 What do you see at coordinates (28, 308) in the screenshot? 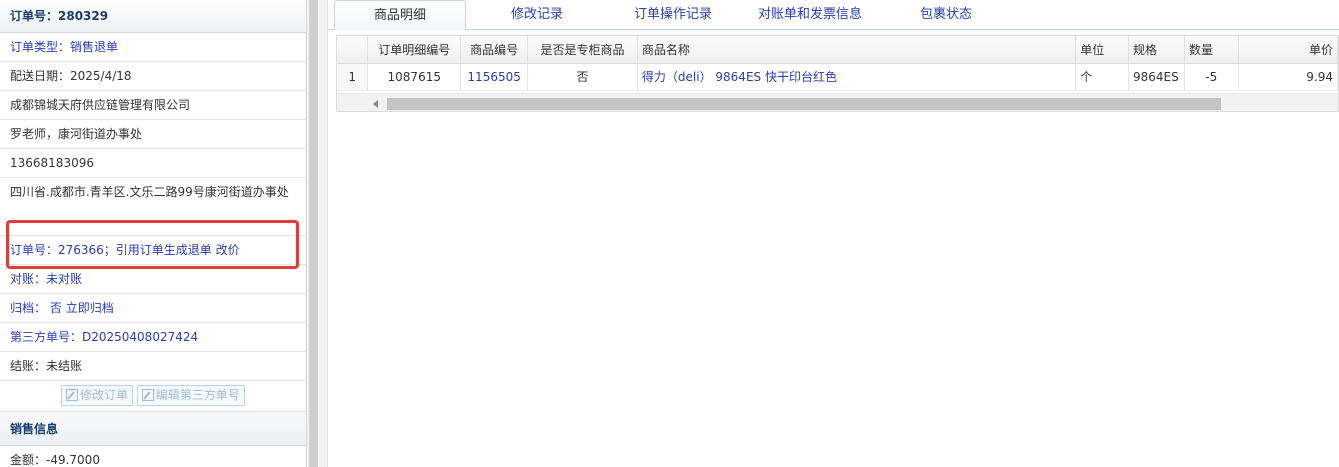
I see `archive-label: 归档：` at bounding box center [28, 308].